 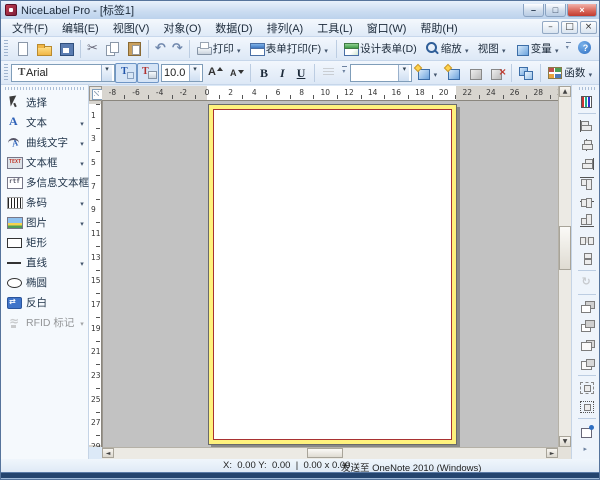 What do you see at coordinates (587, 406) in the screenshot?
I see `selection-points-button` at bounding box center [587, 406].